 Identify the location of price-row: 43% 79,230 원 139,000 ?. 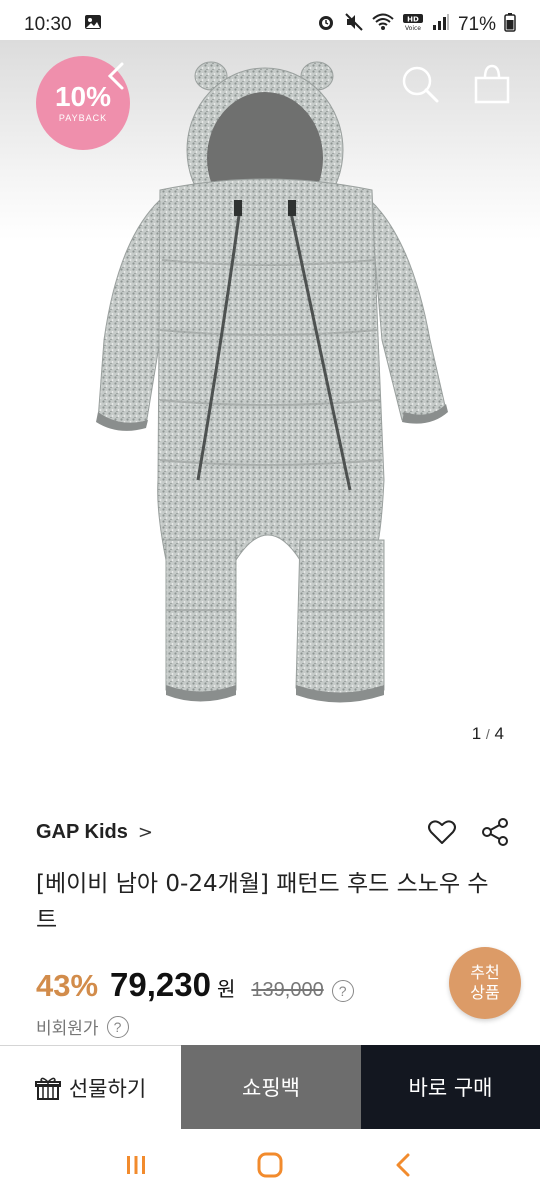
(195, 986).